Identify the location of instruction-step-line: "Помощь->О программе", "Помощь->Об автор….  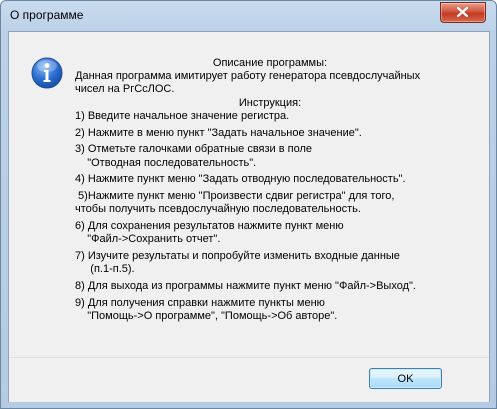
(206, 315).